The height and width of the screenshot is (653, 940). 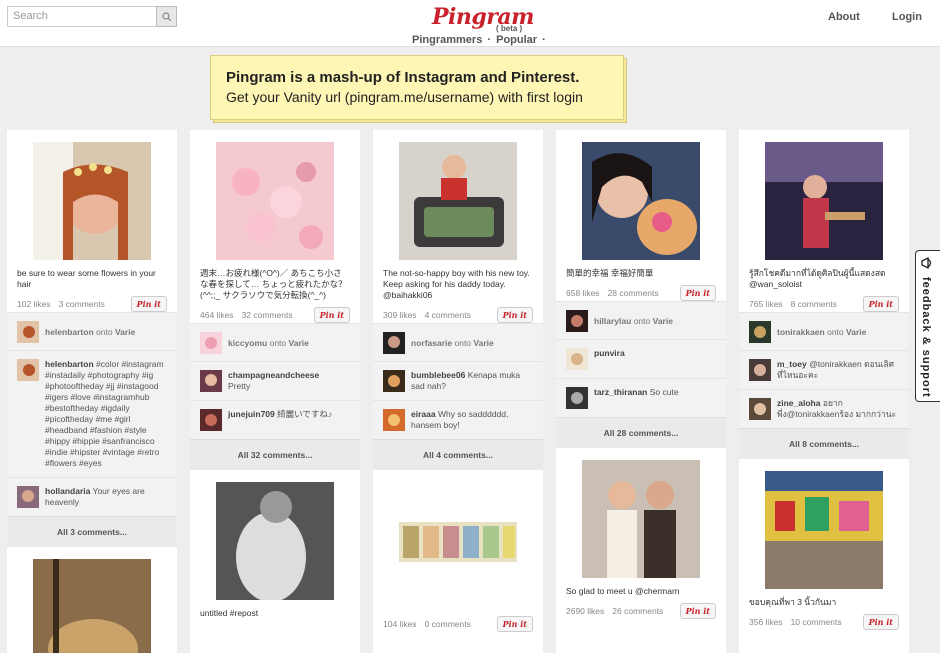 What do you see at coordinates (814, 304) in the screenshot?
I see `comments-count: 8 comments` at bounding box center [814, 304].